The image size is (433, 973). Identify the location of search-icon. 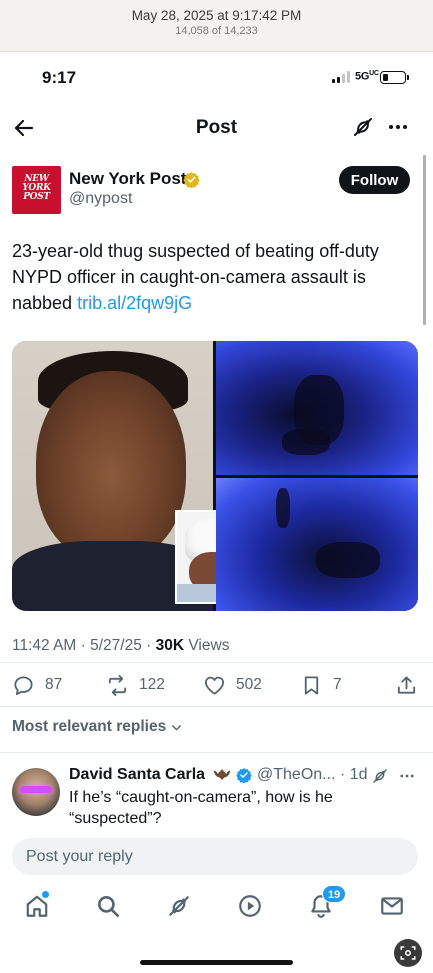
(109, 907).